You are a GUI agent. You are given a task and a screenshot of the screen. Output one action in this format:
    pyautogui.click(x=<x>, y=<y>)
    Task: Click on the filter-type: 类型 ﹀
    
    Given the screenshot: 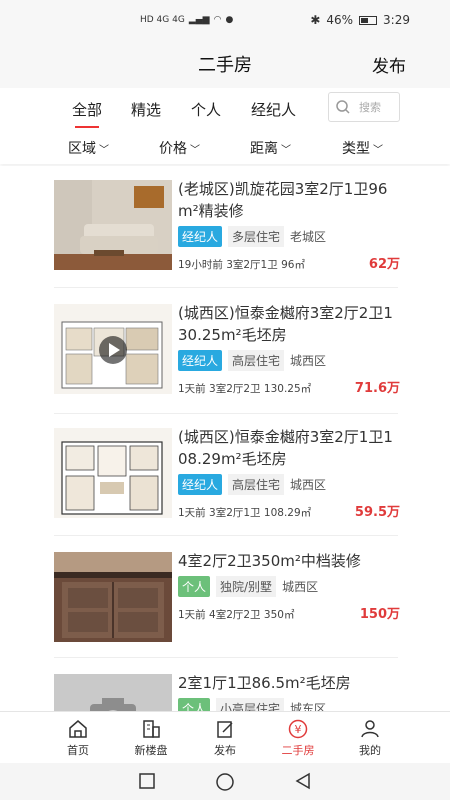 What is the action you would take?
    pyautogui.click(x=362, y=148)
    